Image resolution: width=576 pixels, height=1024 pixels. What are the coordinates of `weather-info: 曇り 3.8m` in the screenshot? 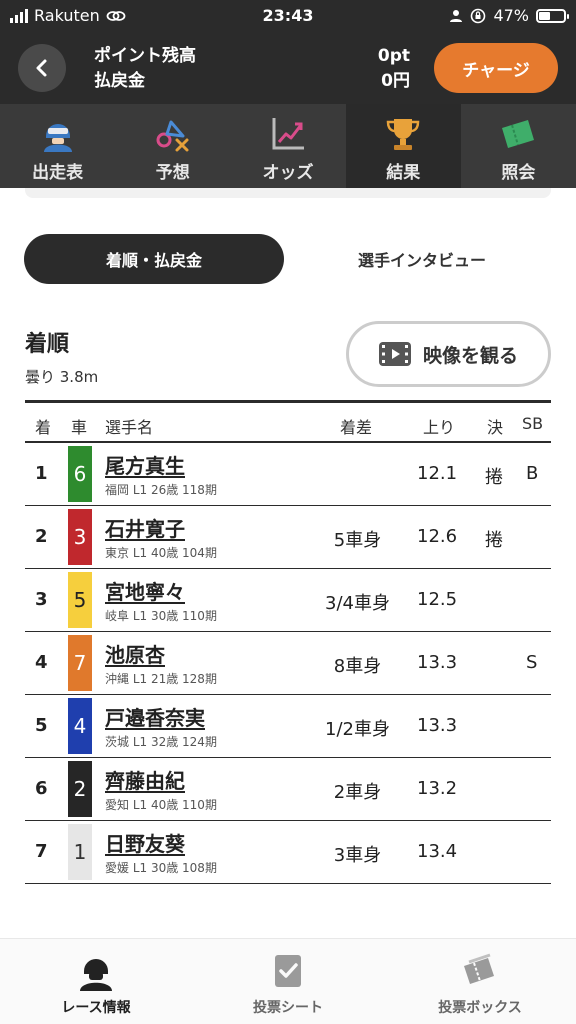 It's located at (62, 377).